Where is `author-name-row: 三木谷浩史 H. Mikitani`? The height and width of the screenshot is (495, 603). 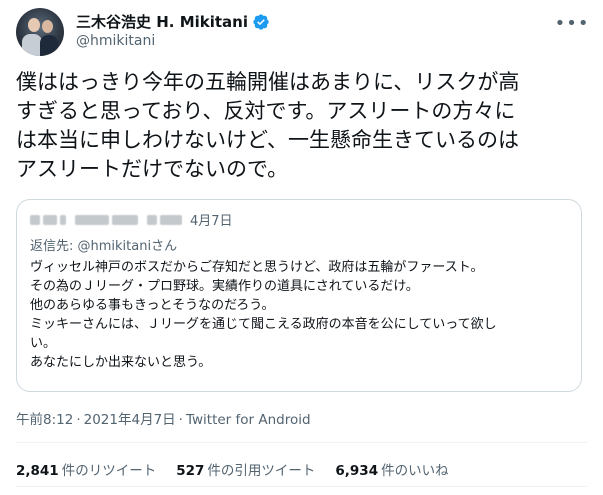 author-name-row: 三木谷浩史 H. Mikitani is located at coordinates (173, 21).